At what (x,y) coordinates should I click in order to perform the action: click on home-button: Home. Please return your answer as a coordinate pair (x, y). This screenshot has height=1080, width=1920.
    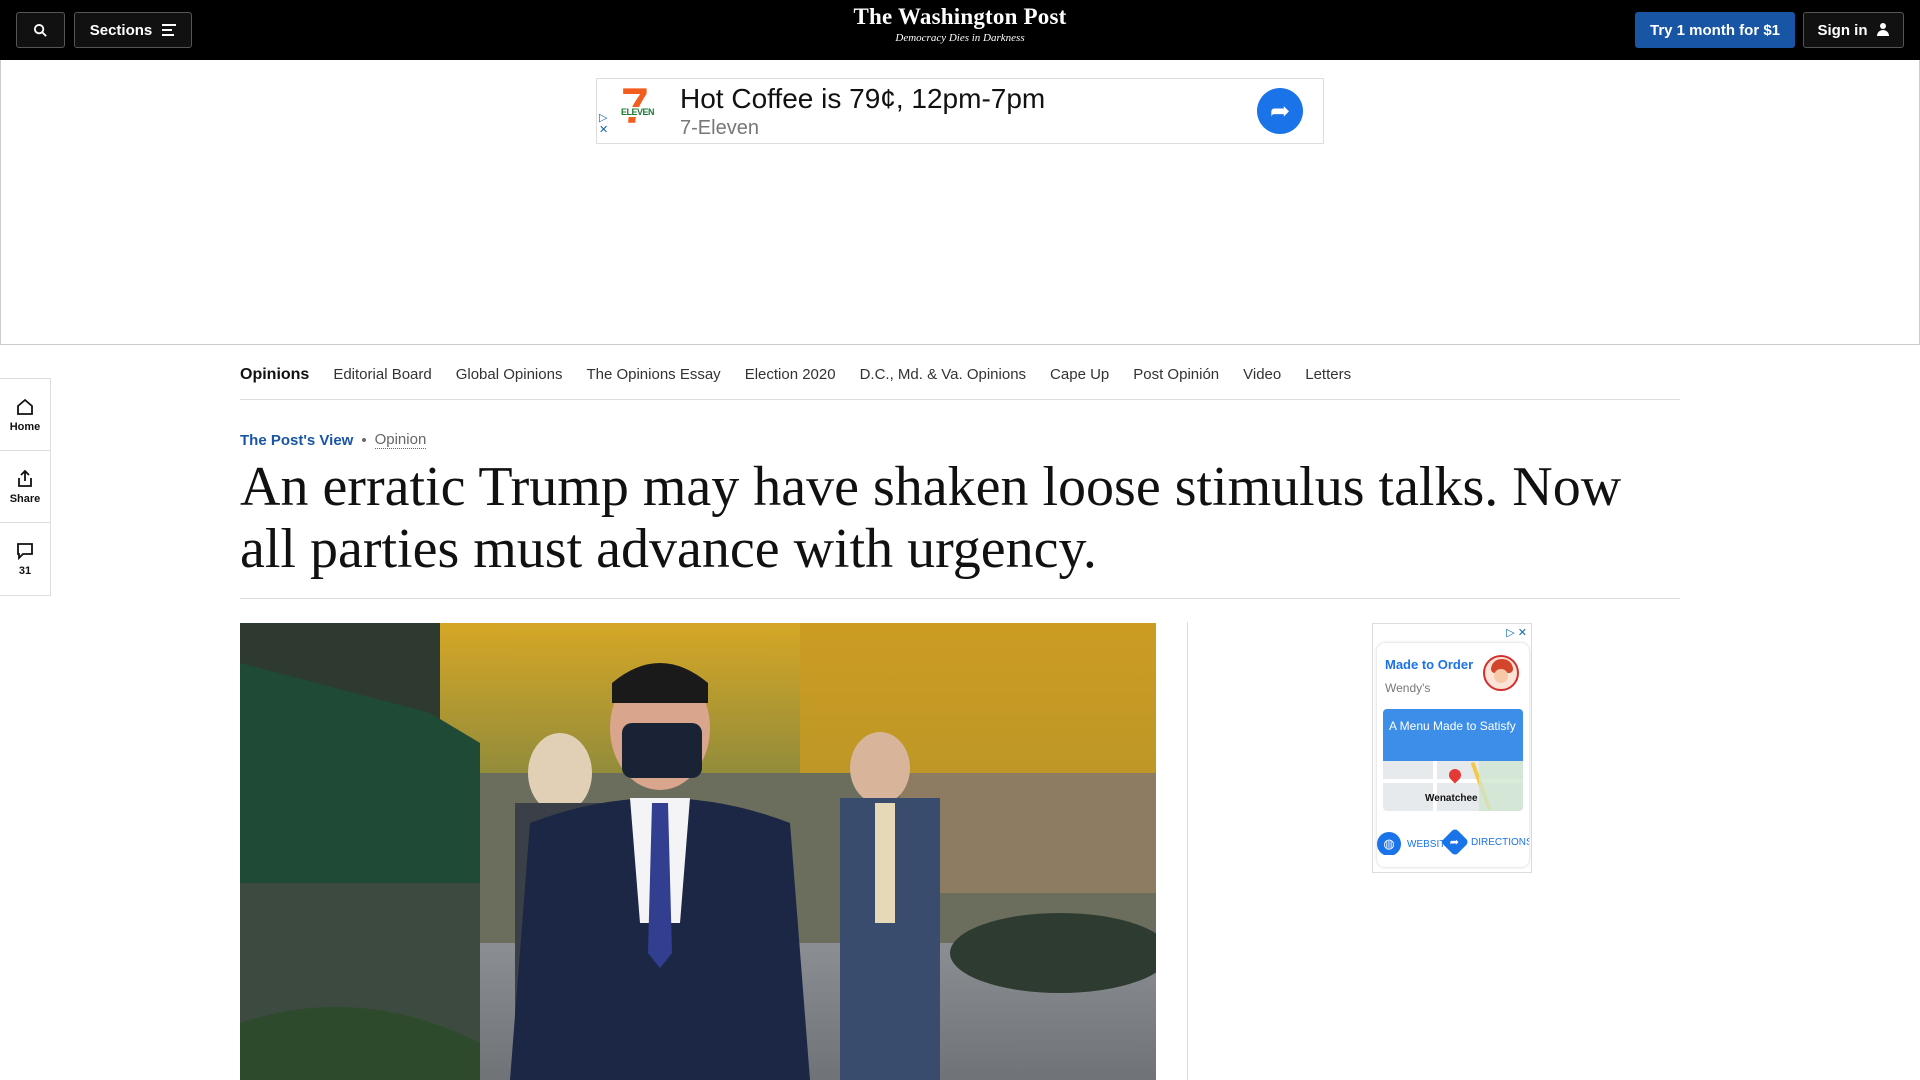
    Looking at the image, I should click on (25, 415).